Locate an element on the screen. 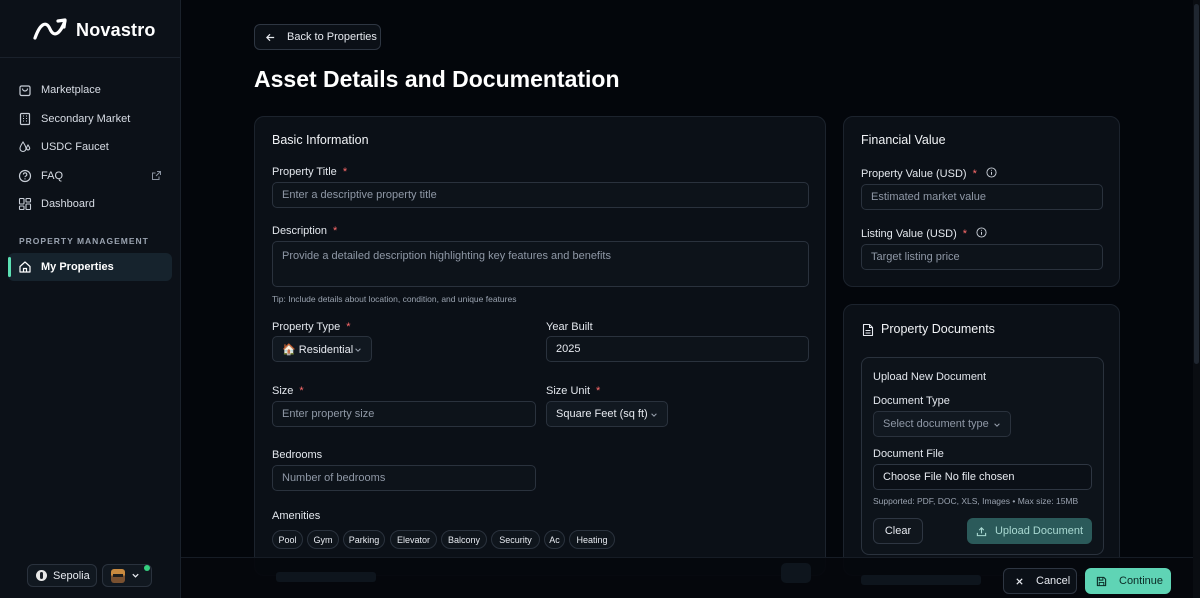 This screenshot has width=1200, height=598. year-built-input: 2025 is located at coordinates (677, 349).